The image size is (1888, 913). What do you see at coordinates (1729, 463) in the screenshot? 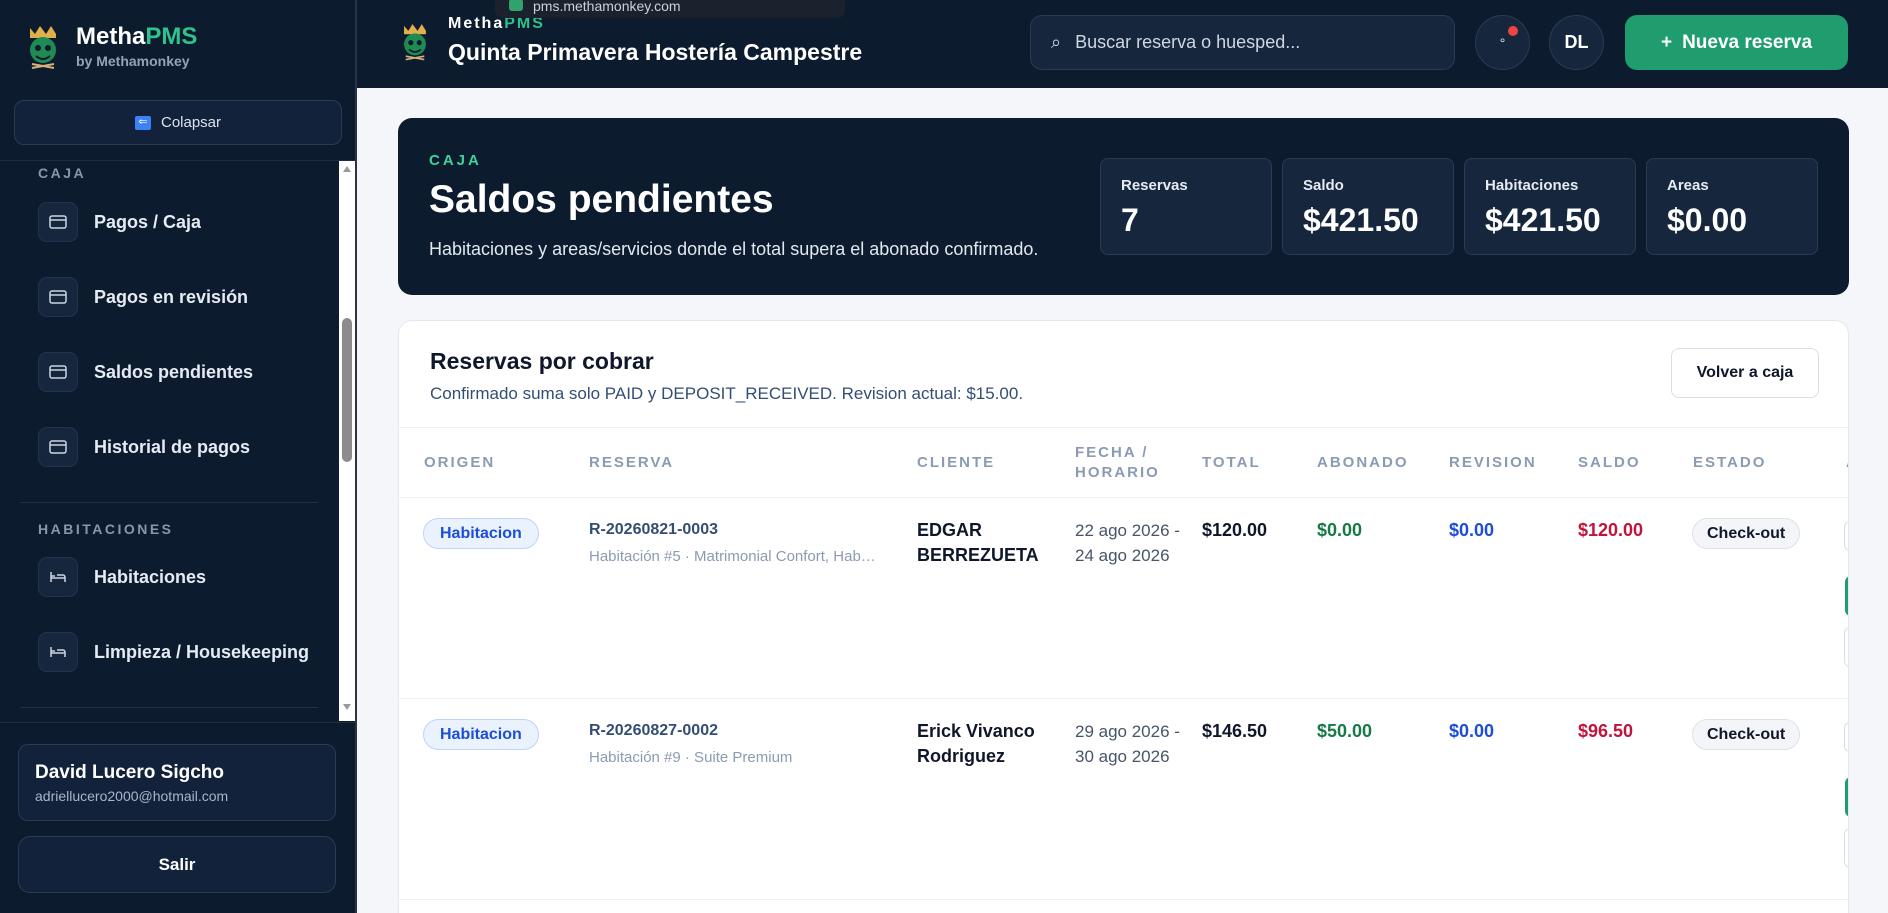
I see `column-header-estado: ESTADO` at bounding box center [1729, 463].